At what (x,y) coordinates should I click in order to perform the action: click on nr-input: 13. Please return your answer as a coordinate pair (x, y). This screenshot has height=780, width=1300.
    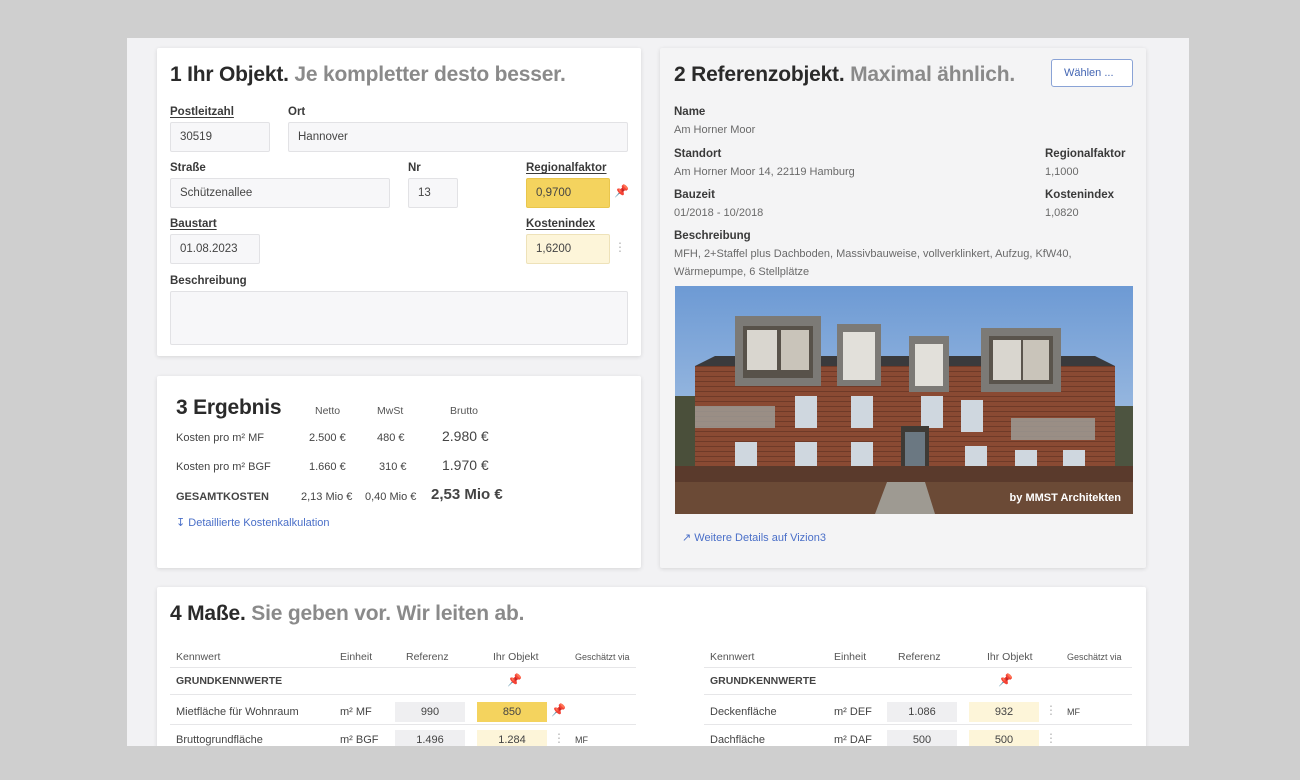
    Looking at the image, I should click on (433, 193).